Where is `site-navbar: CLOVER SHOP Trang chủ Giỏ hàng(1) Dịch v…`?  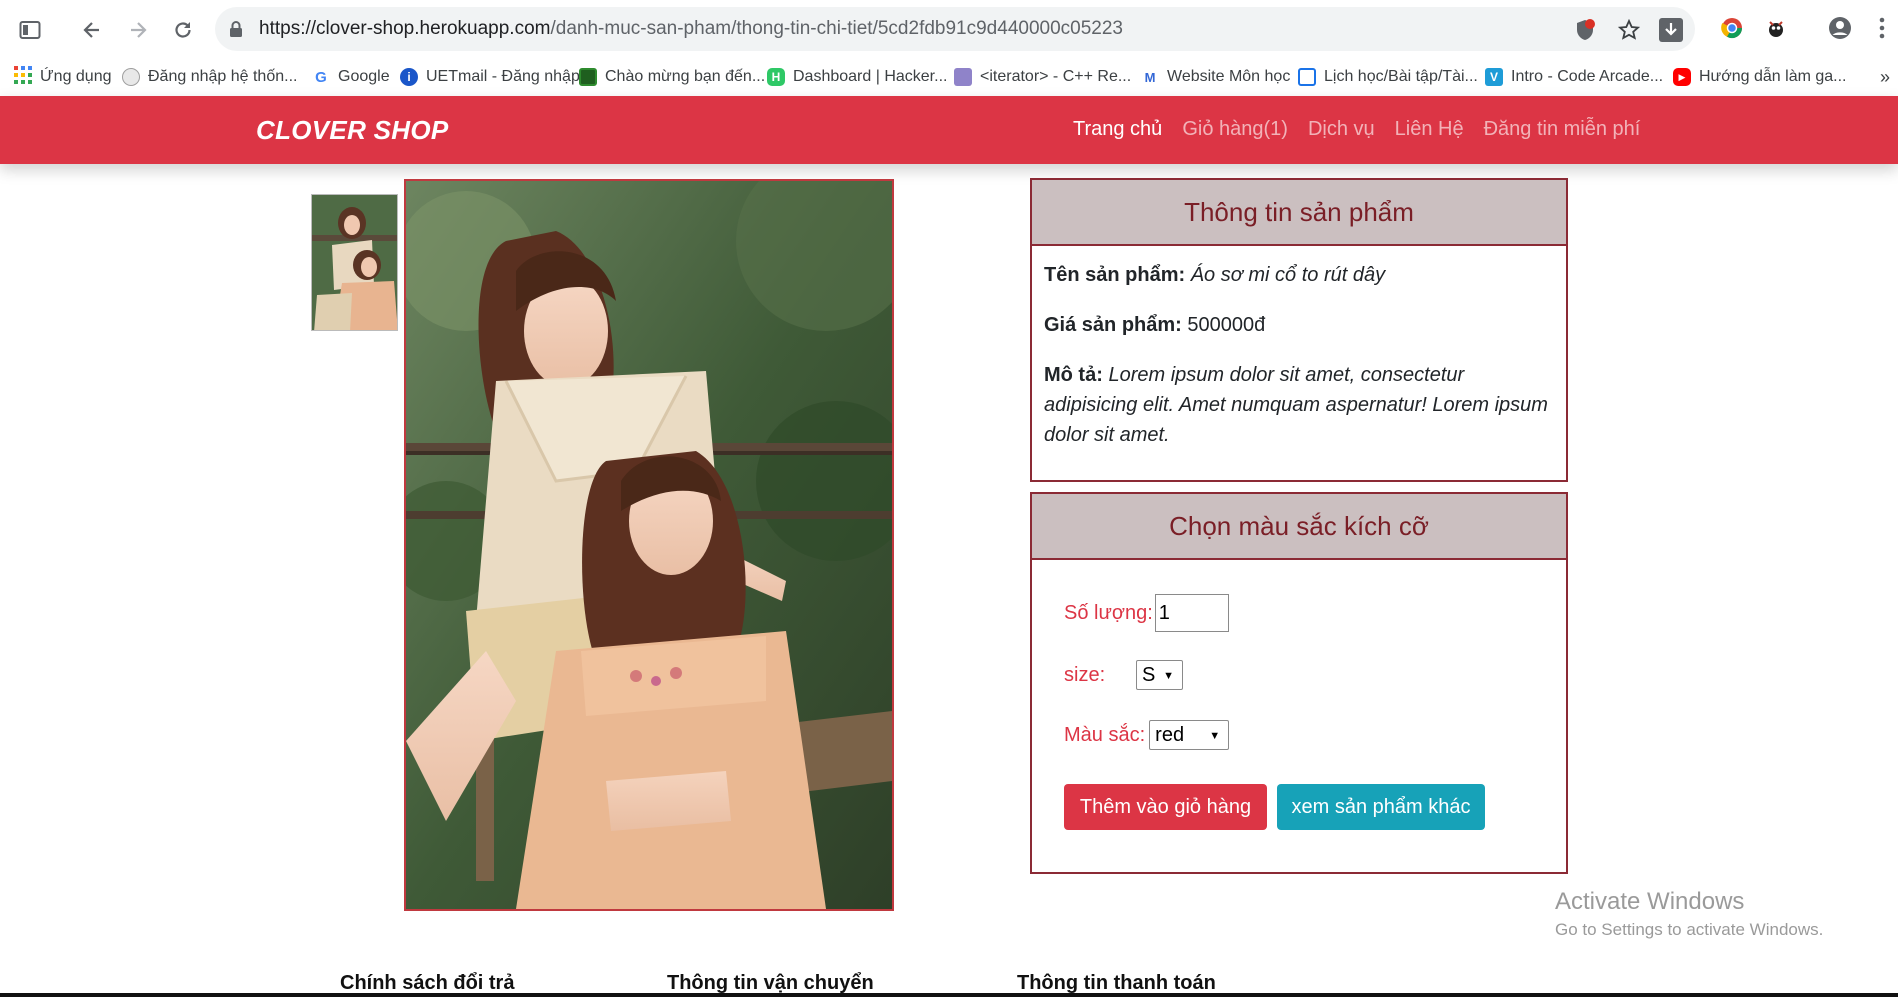
site-navbar: CLOVER SHOP Trang chủ Giỏ hàng(1) Dịch v… is located at coordinates (949, 130).